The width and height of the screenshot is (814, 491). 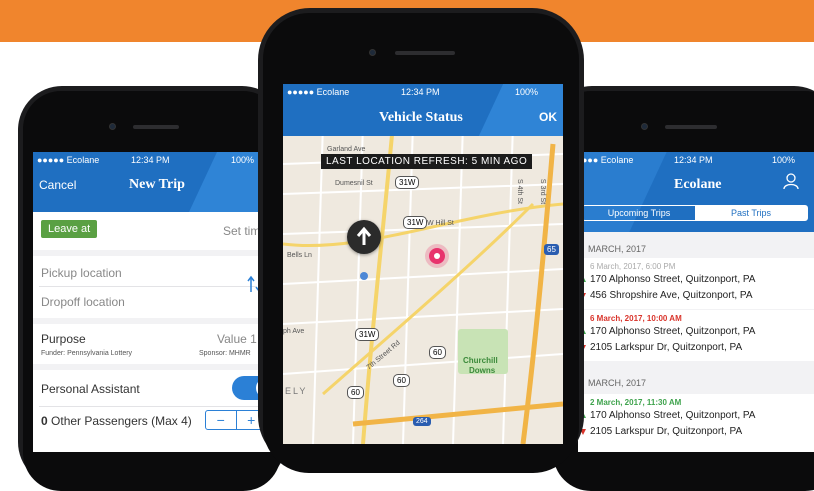 I want to click on trips-segmented-control: Upcoming Trips Past Trips, so click(x=695, y=213).